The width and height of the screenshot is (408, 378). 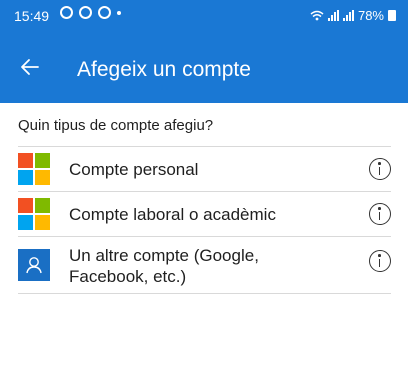 I want to click on account-type-personal: Compte personal, so click(x=204, y=169).